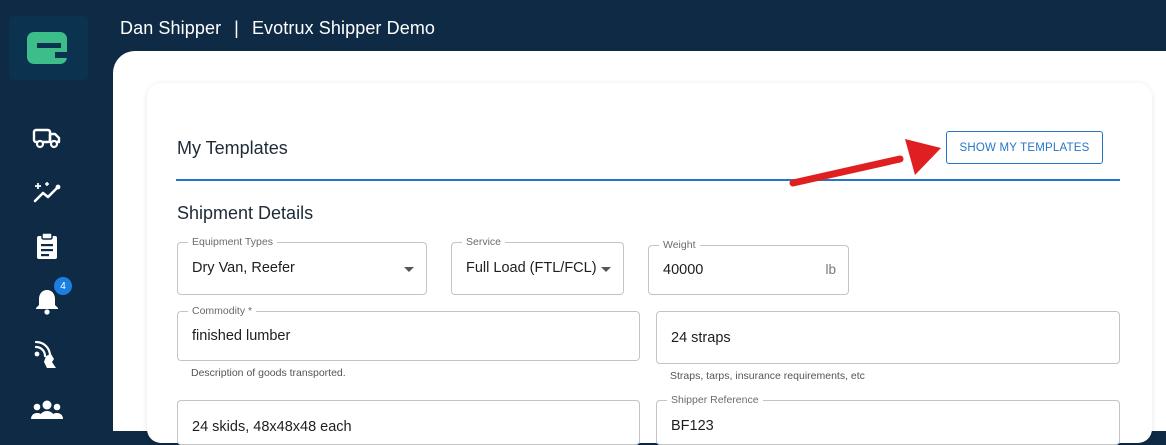  I want to click on equipment-types-value: Dry Van, Reefer, so click(243, 268).